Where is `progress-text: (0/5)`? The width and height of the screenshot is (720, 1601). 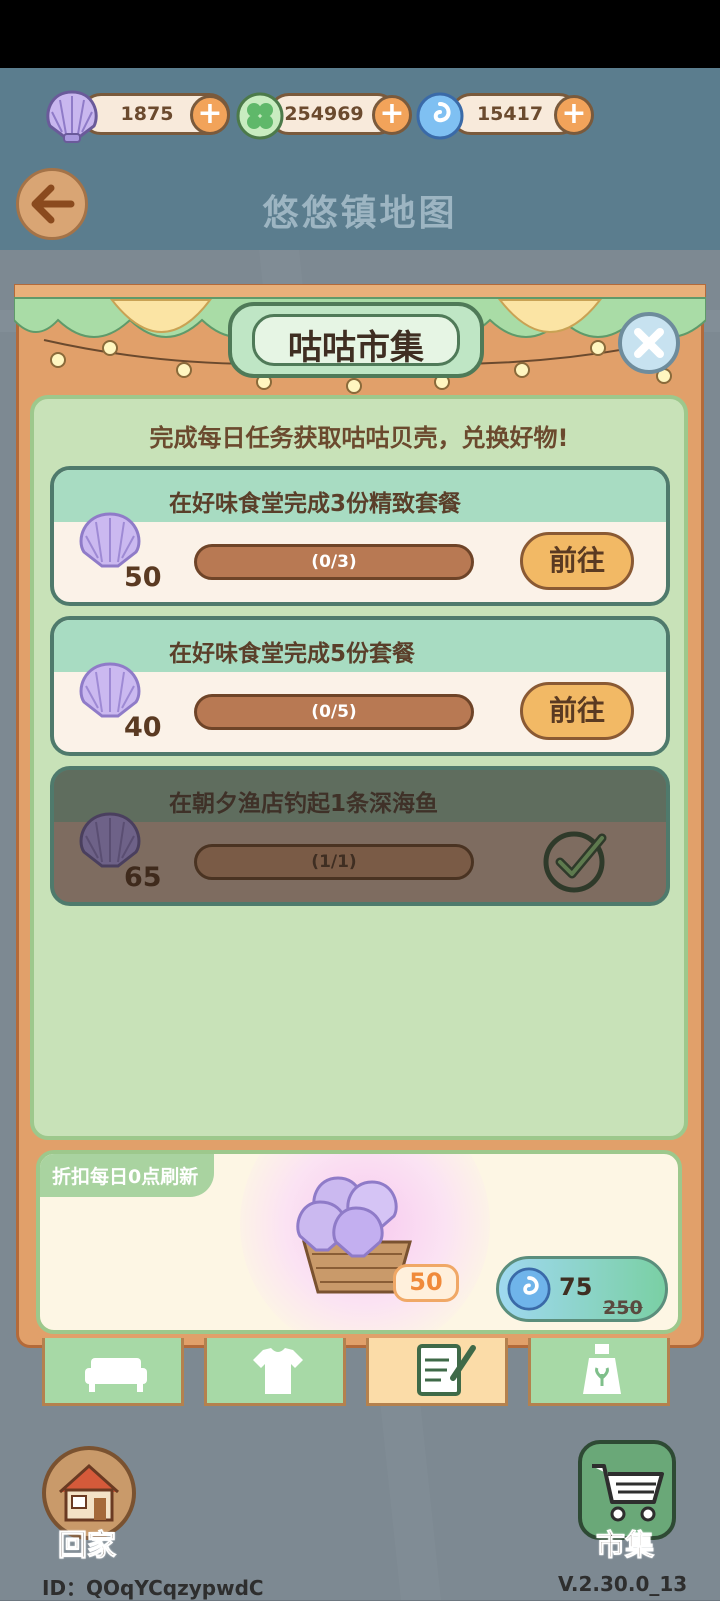
progress-text: (0/5) is located at coordinates (334, 712).